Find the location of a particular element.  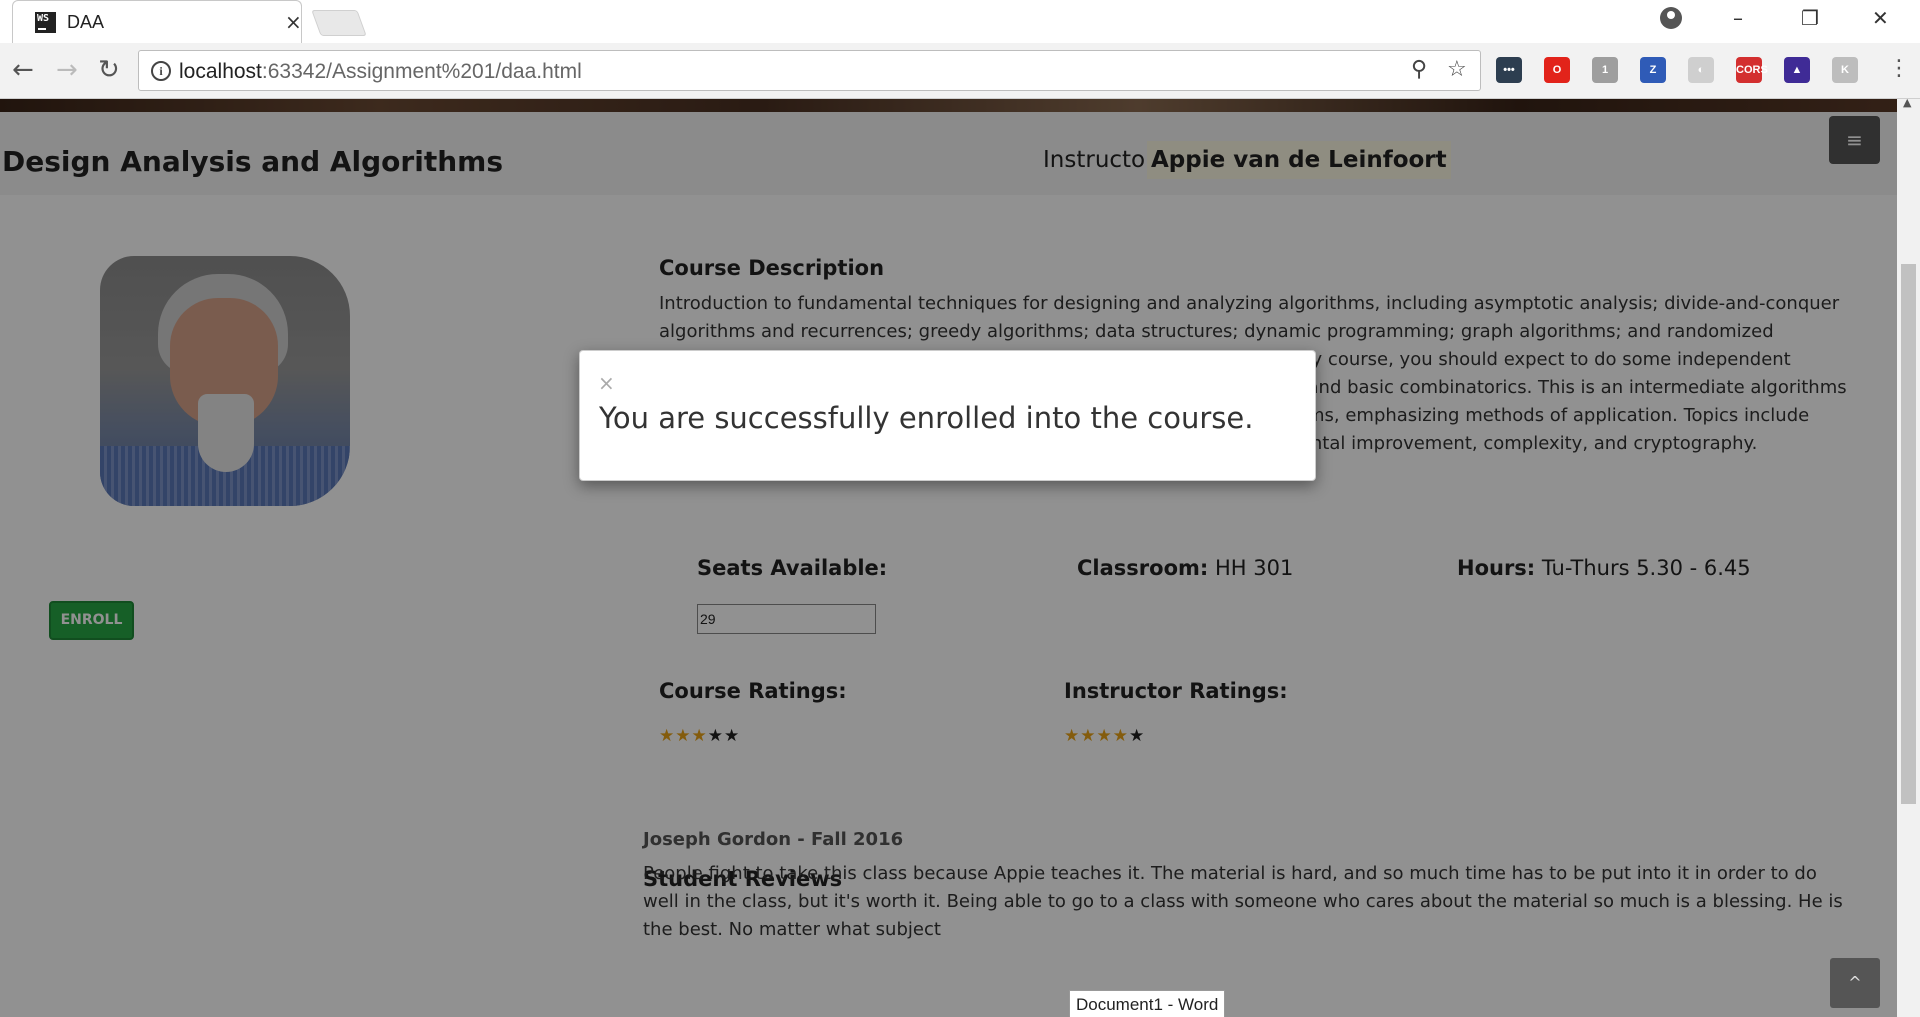

restore-icon: ❐ is located at coordinates (1810, 18).